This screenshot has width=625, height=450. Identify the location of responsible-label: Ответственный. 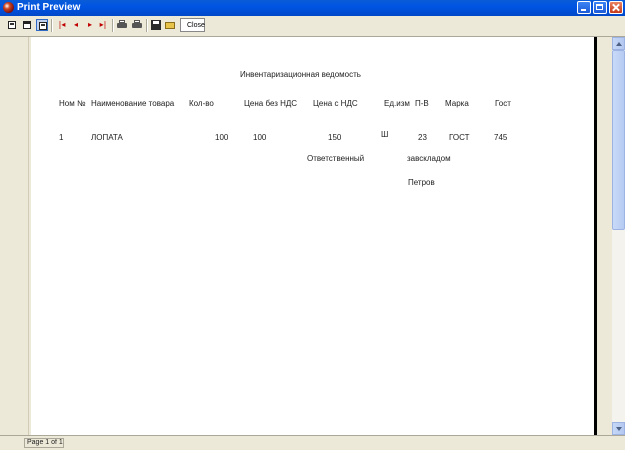
(336, 158).